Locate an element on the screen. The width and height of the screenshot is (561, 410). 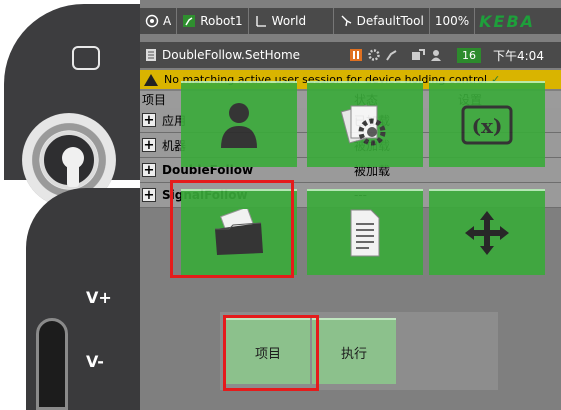
robot-selector: Robot1 is located at coordinates (213, 21).